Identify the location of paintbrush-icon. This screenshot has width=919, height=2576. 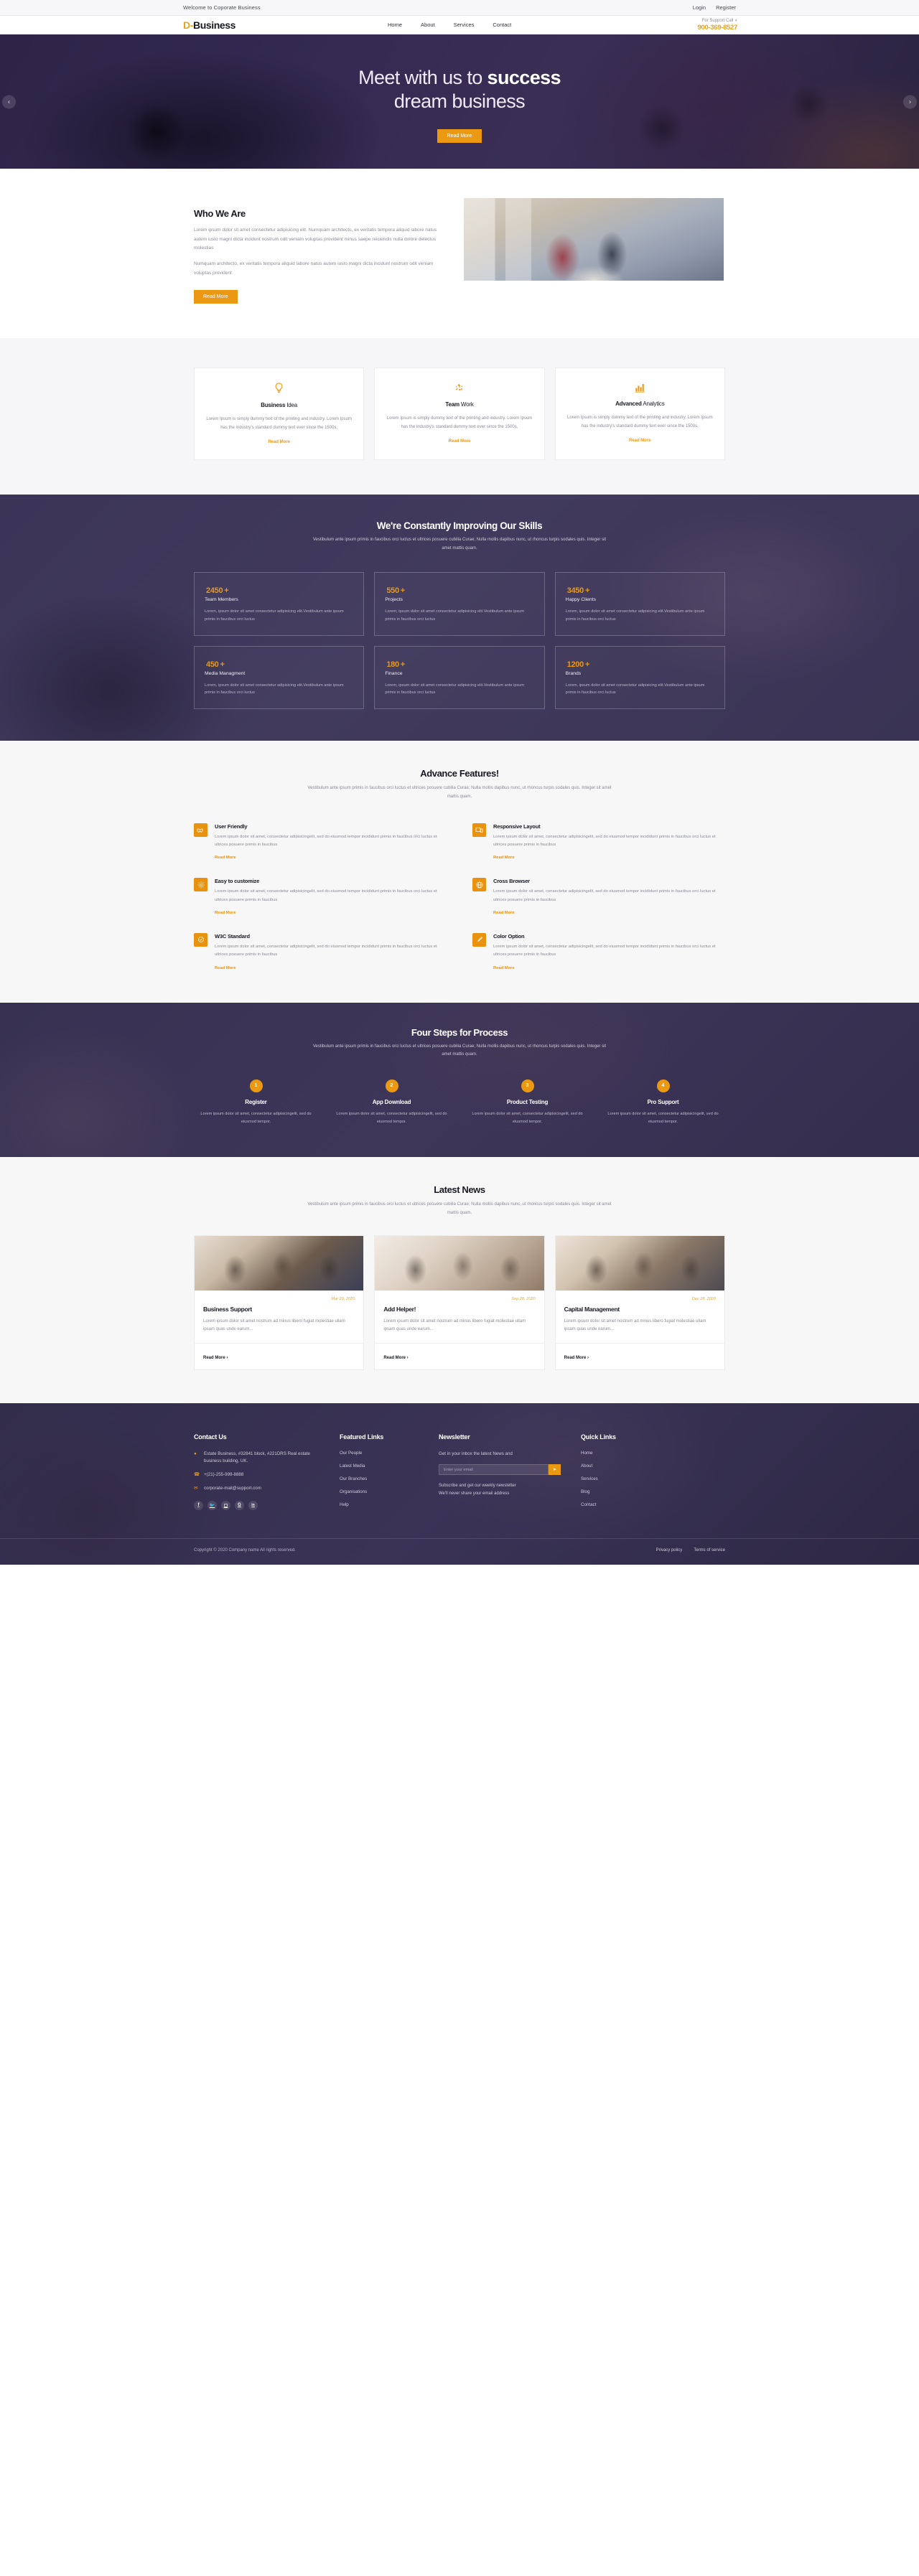
(479, 940).